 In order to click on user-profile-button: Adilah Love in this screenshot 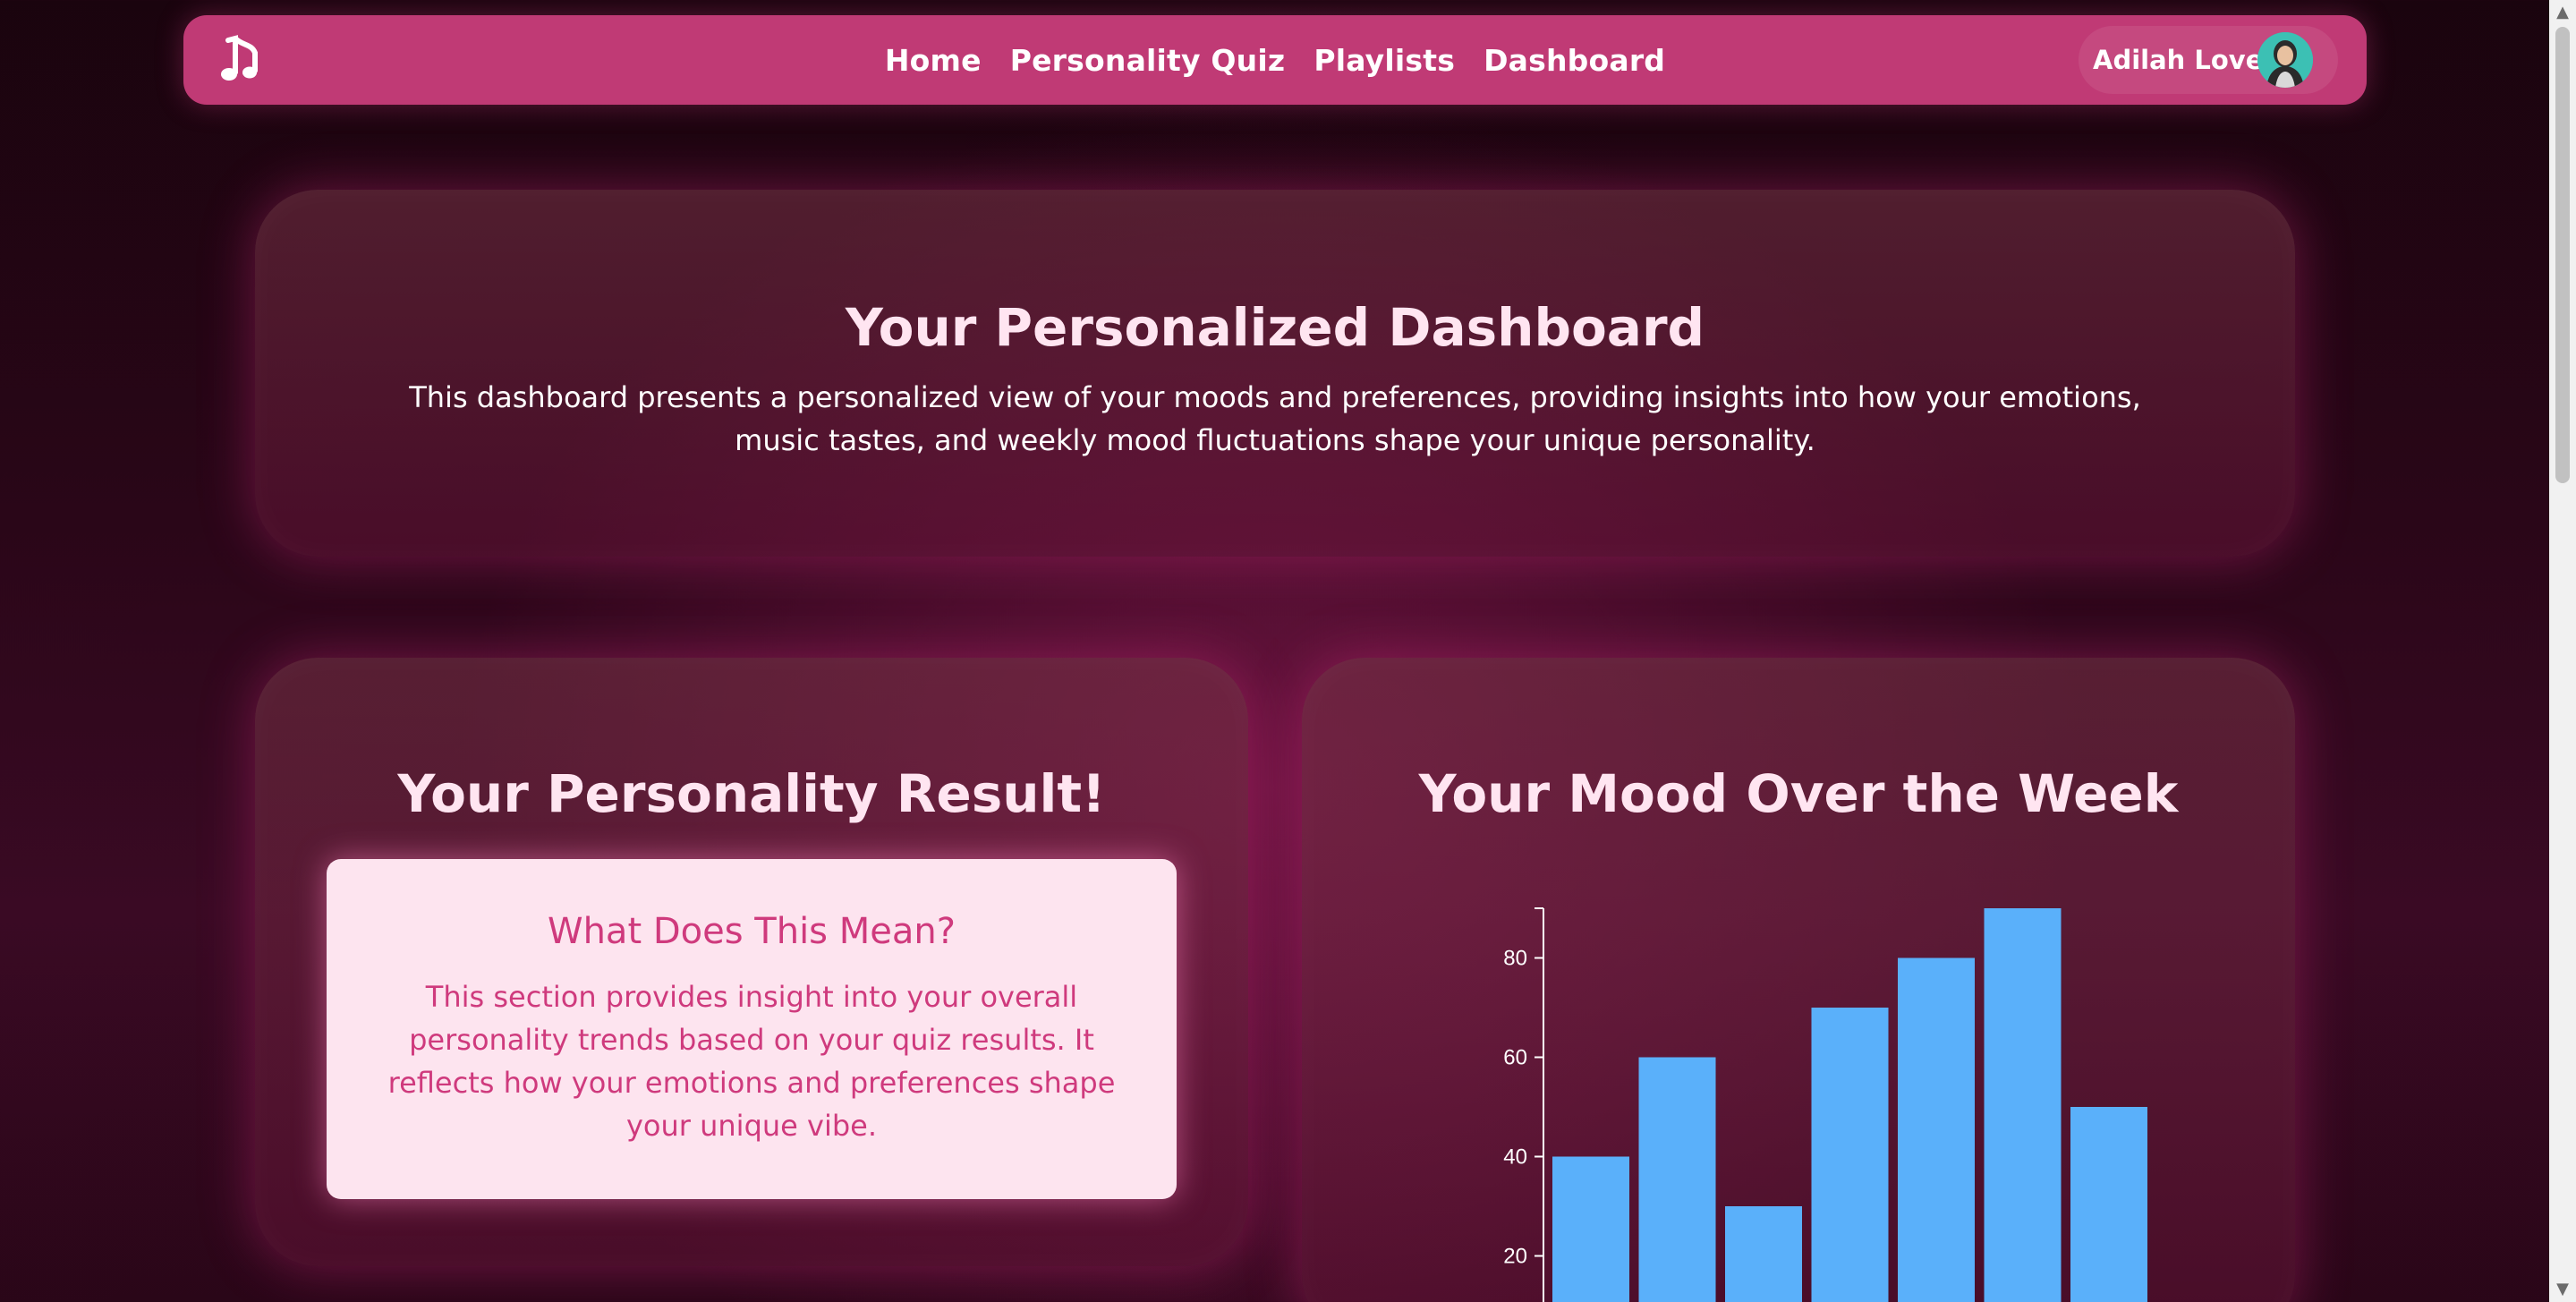, I will do `click(2208, 60)`.